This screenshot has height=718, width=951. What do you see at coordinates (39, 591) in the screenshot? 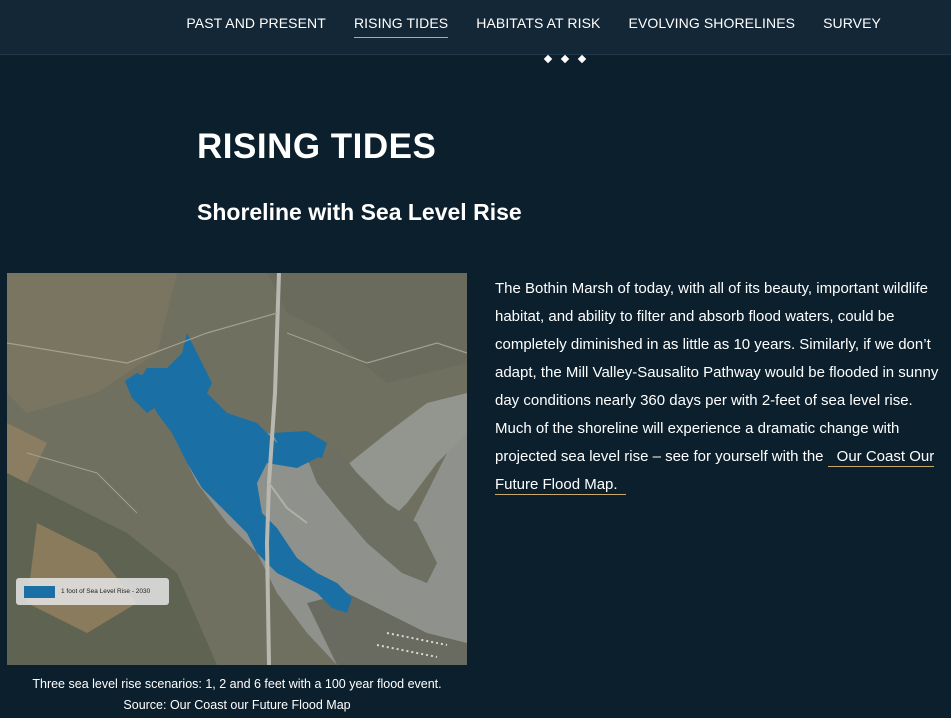
I see `legend-swatch` at bounding box center [39, 591].